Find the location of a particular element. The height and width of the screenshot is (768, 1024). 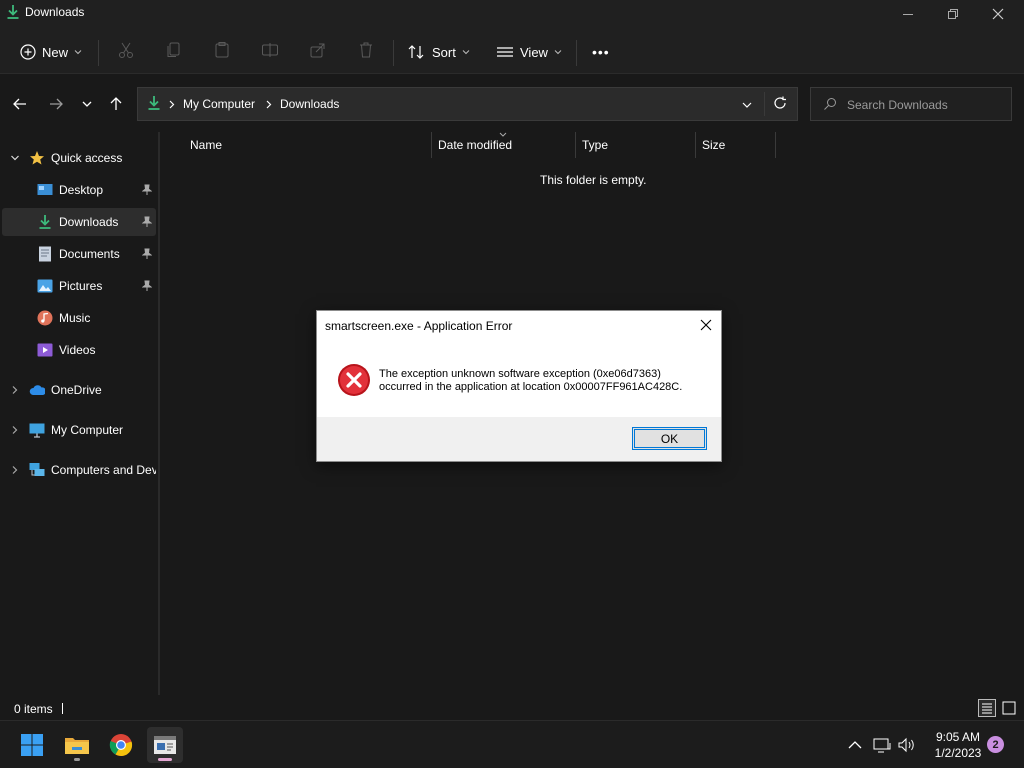

volume-tray-button is located at coordinates (907, 745).